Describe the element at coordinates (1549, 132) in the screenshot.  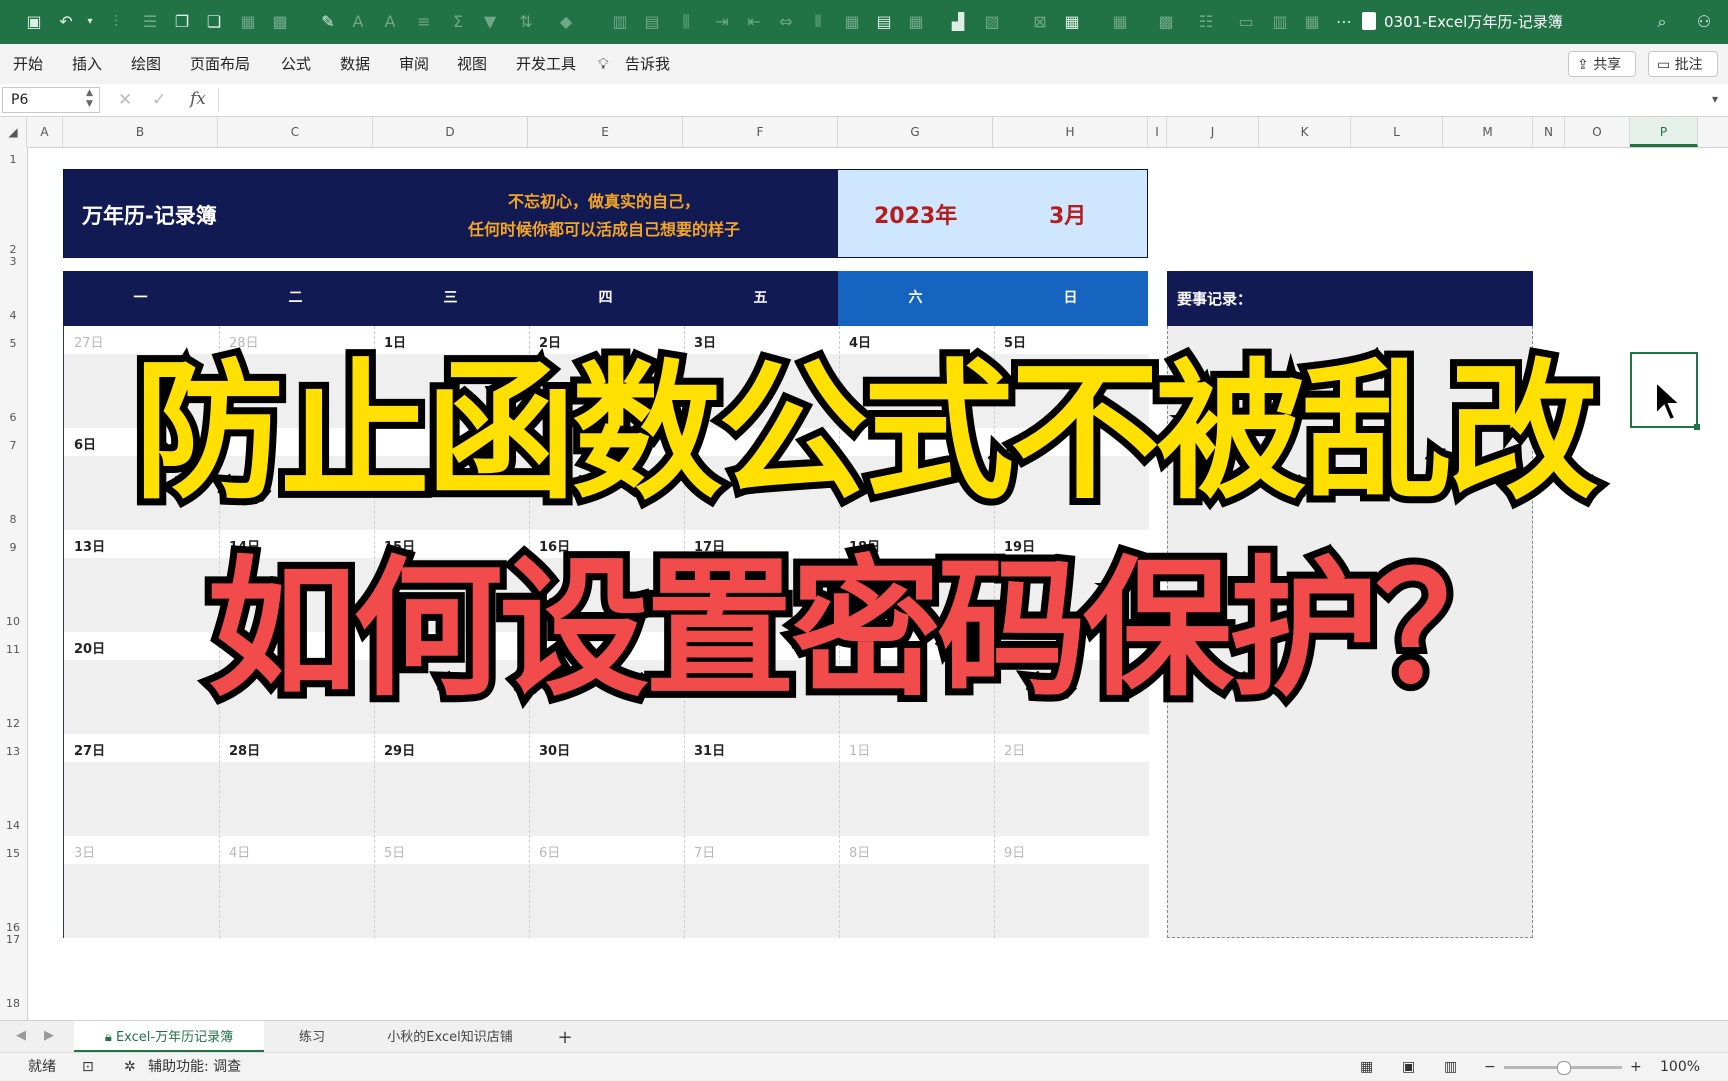
I see `column-header: N` at that location.